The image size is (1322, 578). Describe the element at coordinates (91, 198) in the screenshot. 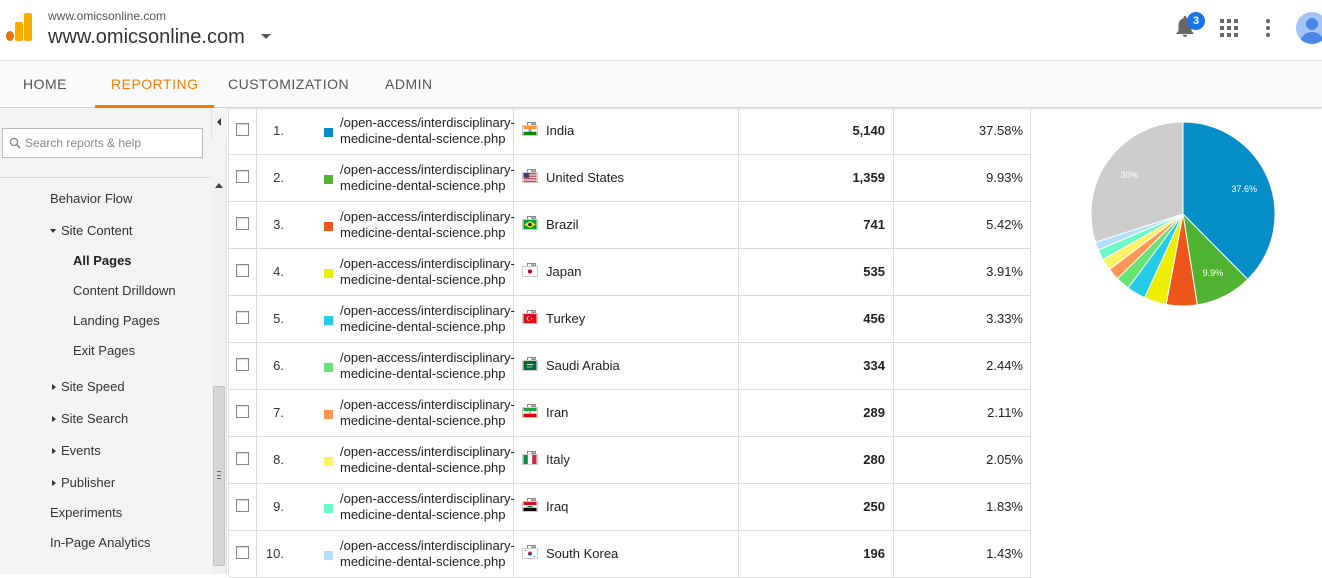

I see `sidebar-item-behavior-flow: Behavior Flow` at that location.